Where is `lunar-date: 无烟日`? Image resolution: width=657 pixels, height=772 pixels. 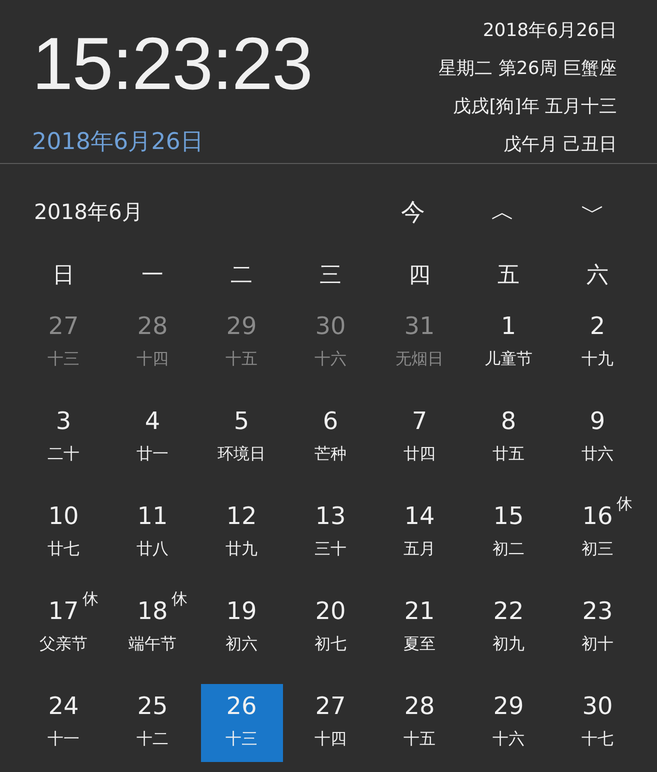
lunar-date: 无烟日 is located at coordinates (420, 359).